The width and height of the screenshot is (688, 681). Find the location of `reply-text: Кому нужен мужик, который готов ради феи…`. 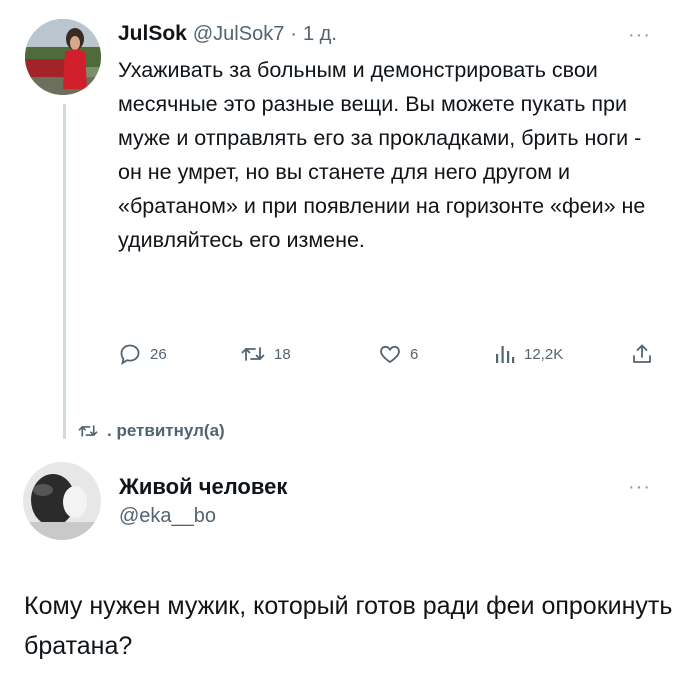

reply-text: Кому нужен мужик, который готов ради феи… is located at coordinates (348, 626).